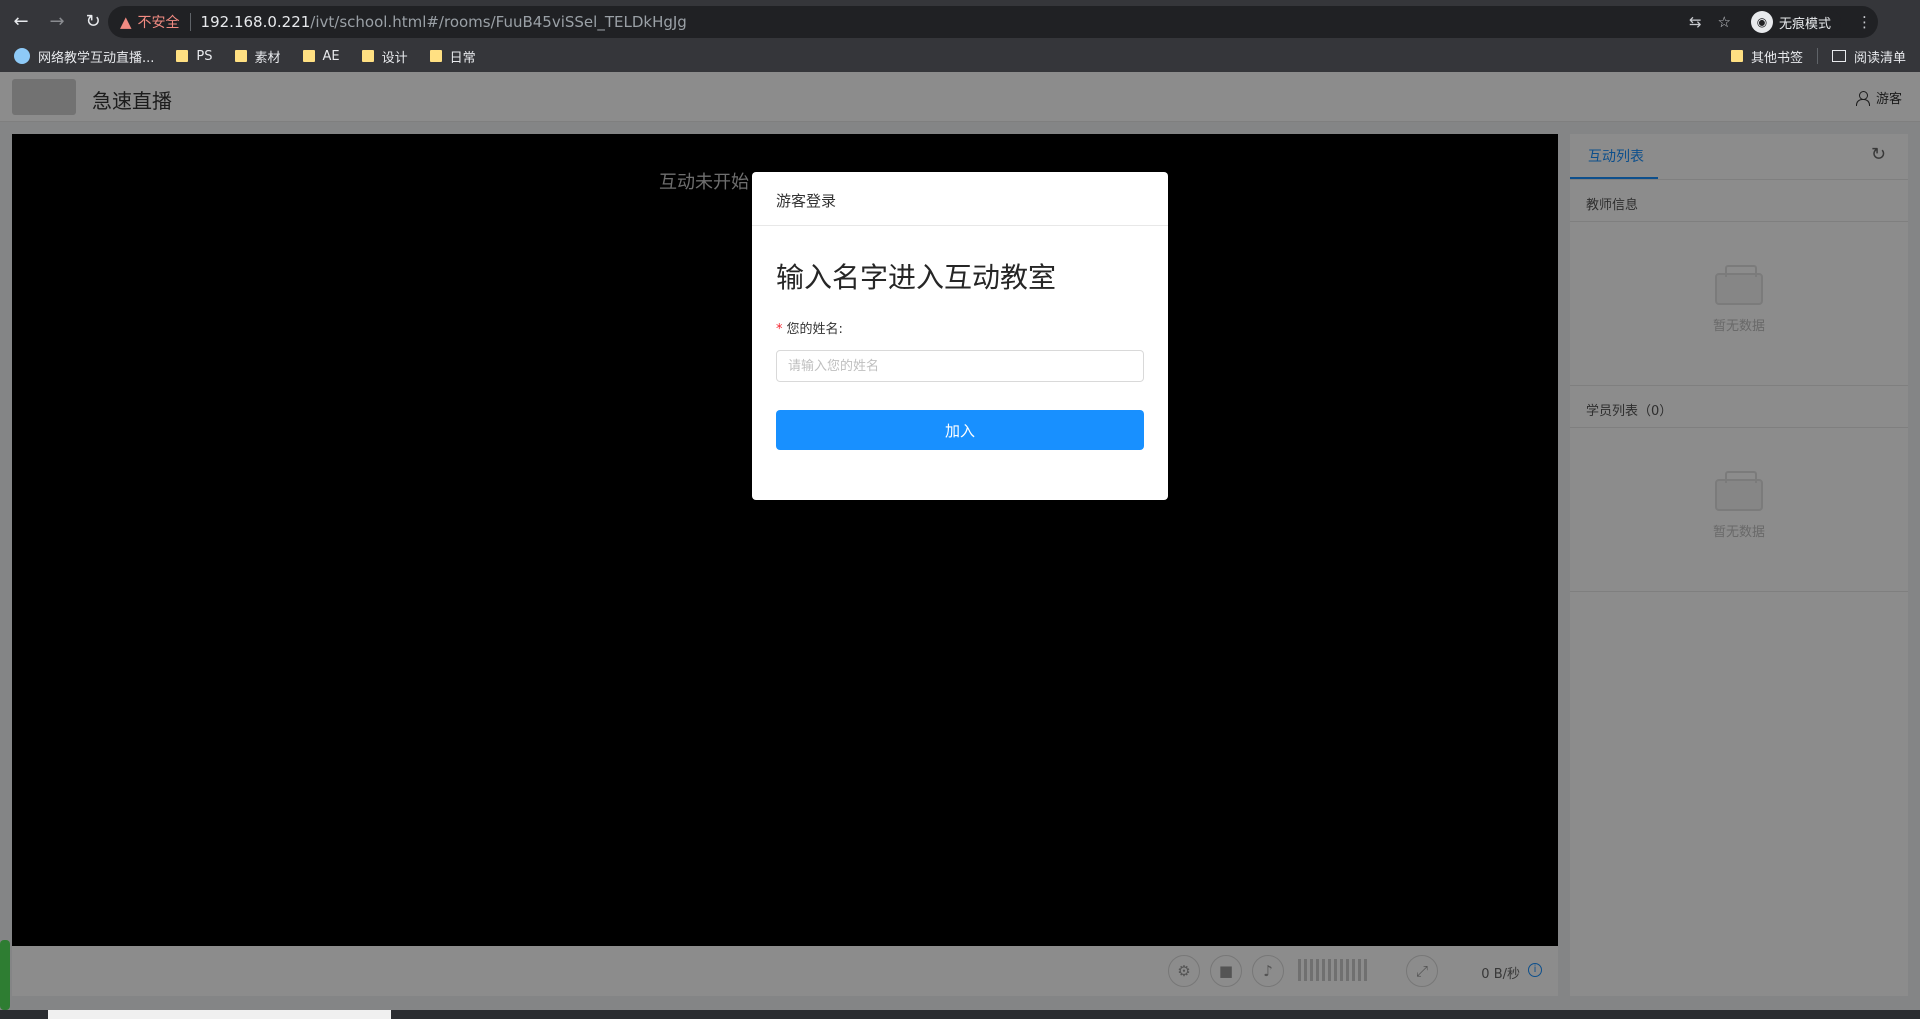 Image resolution: width=1920 pixels, height=1019 pixels. Describe the element at coordinates (960, 56) in the screenshot. I see `bookmarks-bar: 网络教学互动直播... PS 素材 AE 设计 日常 其他书签 阅读清单` at that location.